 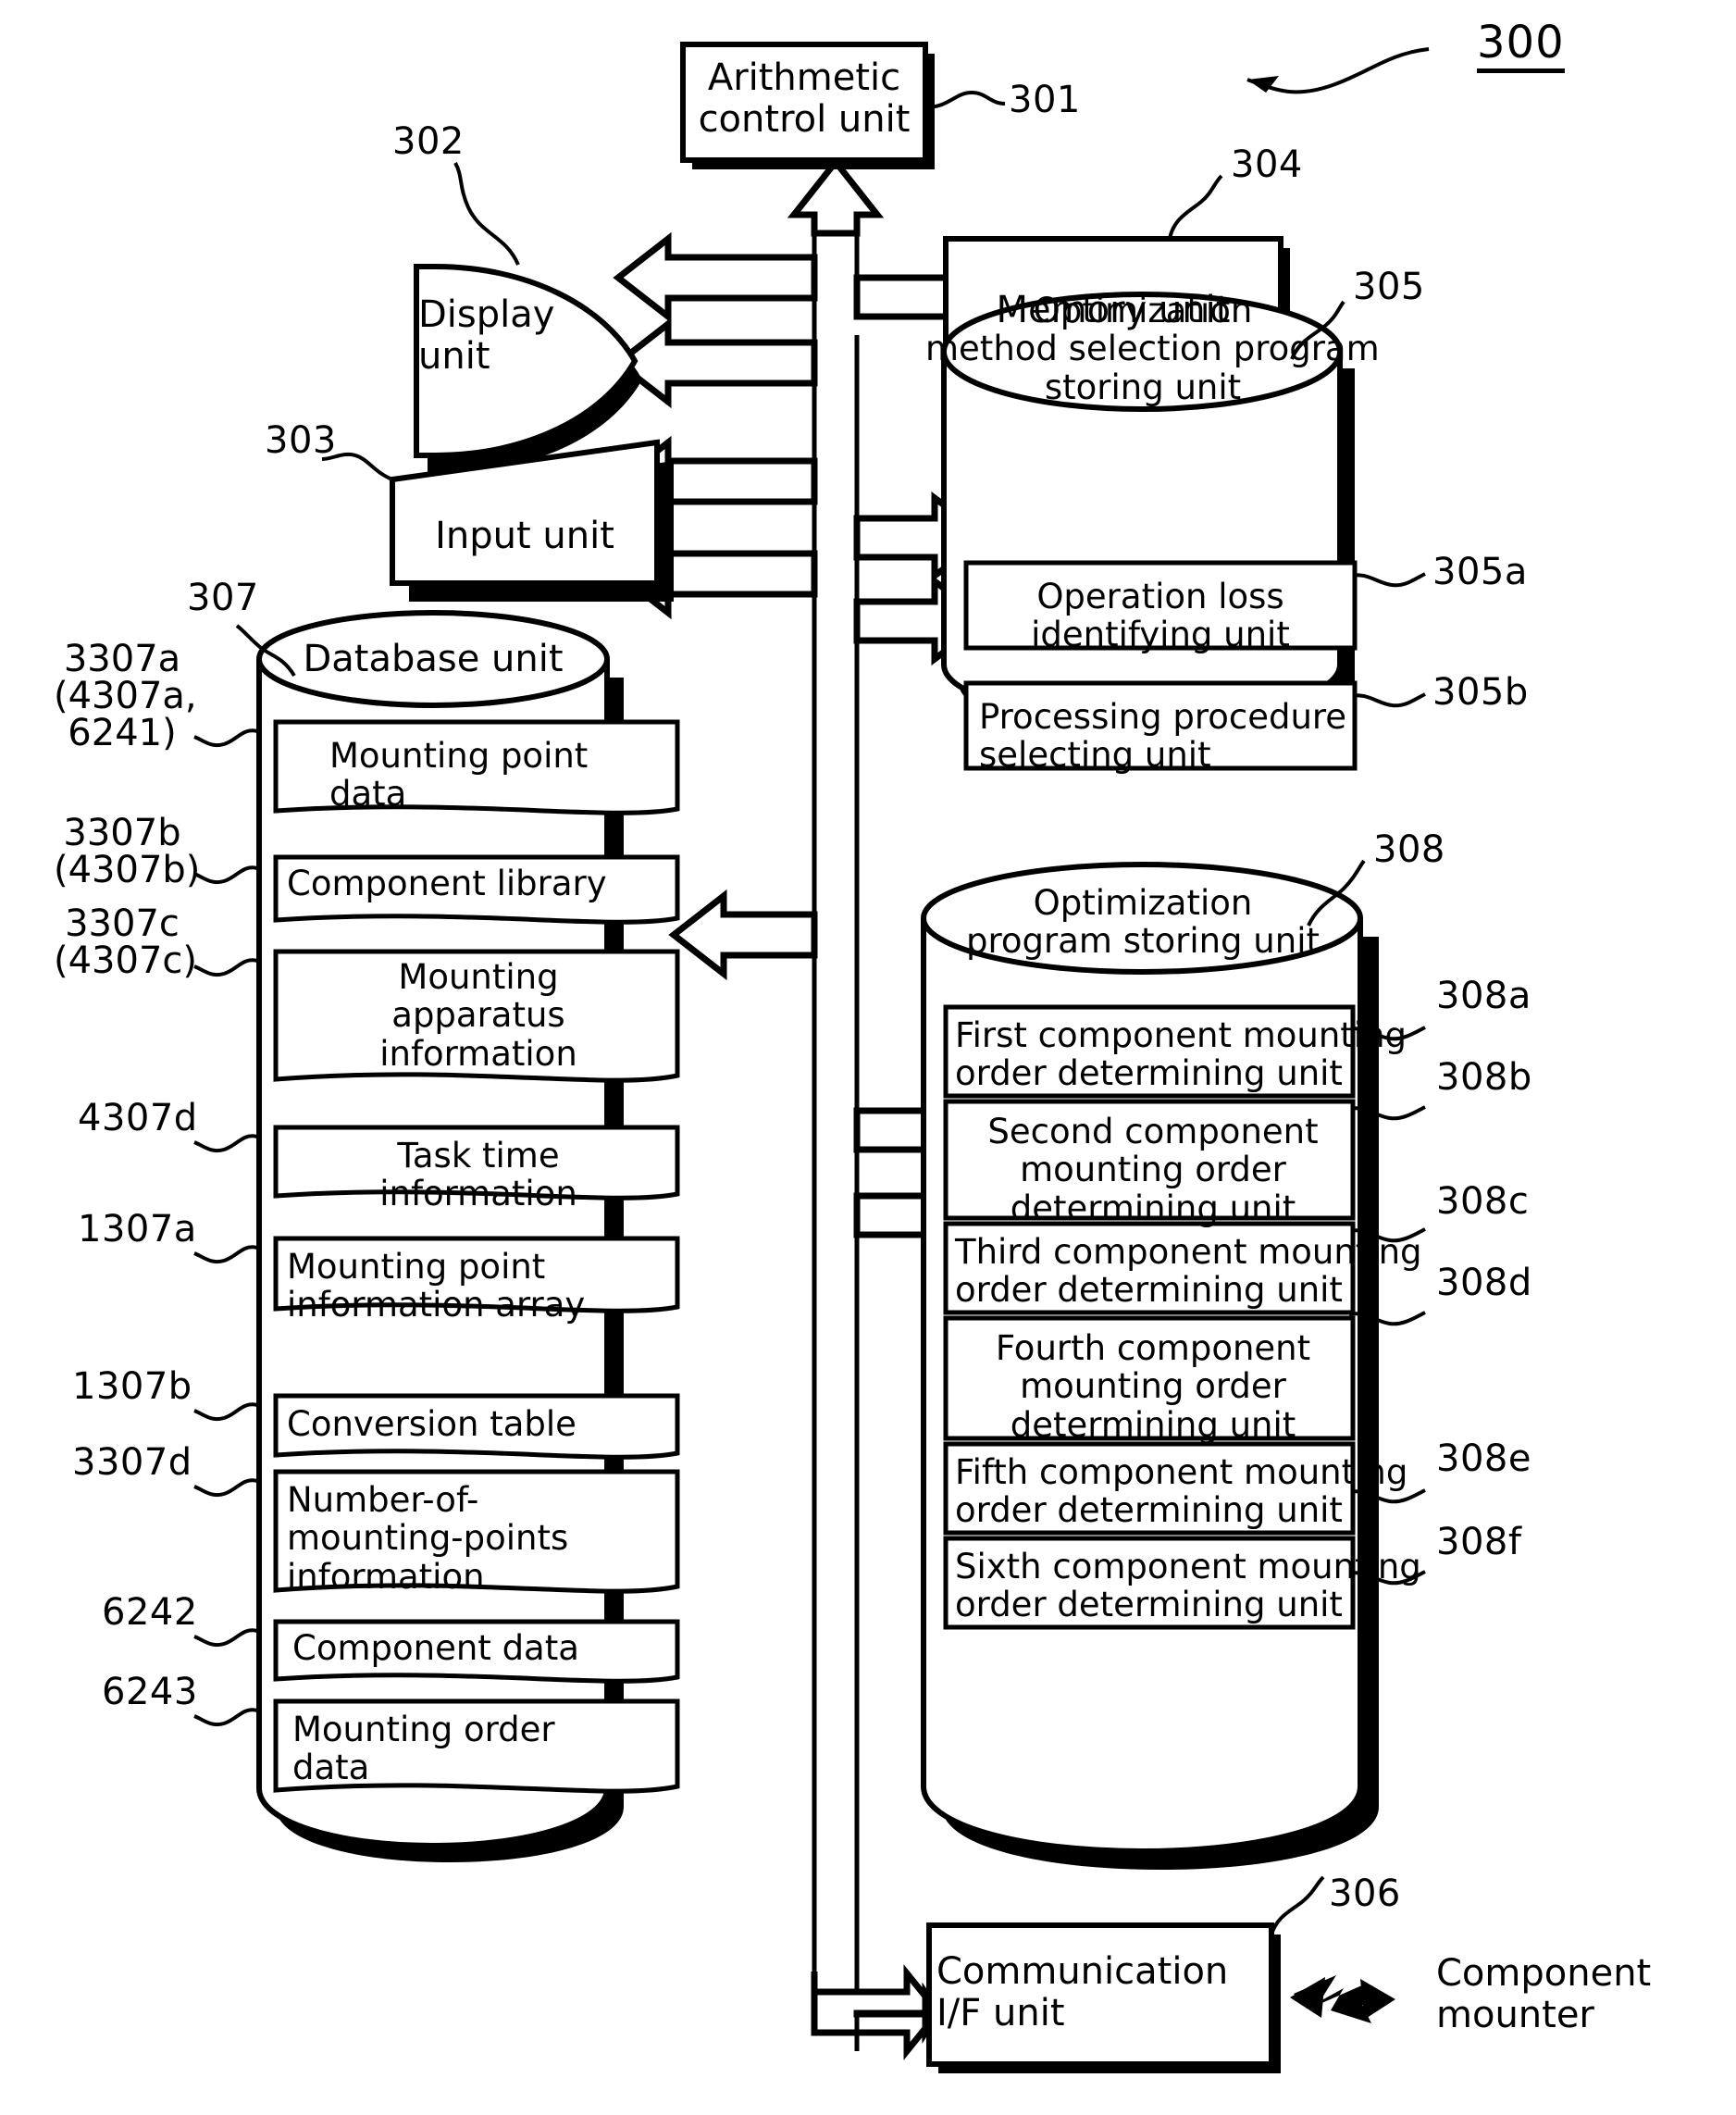 I want to click on ref-308a: 308a, so click(x=1483, y=996).